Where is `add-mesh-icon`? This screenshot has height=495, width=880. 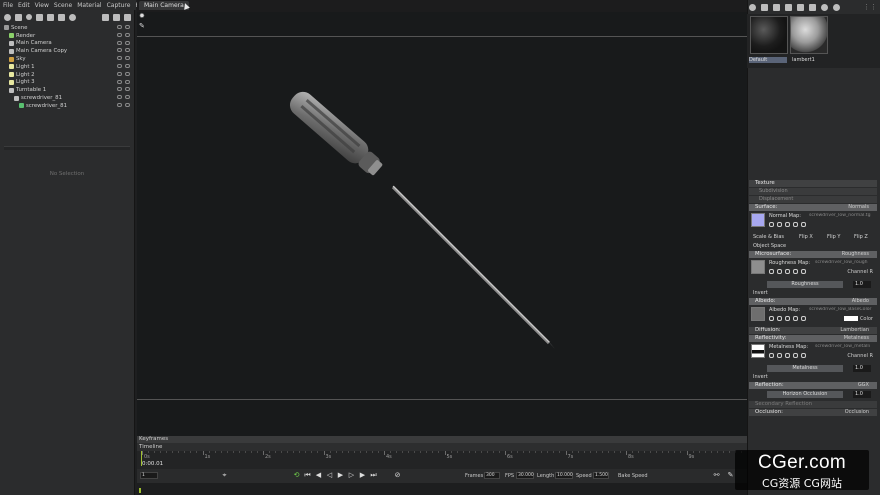 add-mesh-icon is located at coordinates (50, 17).